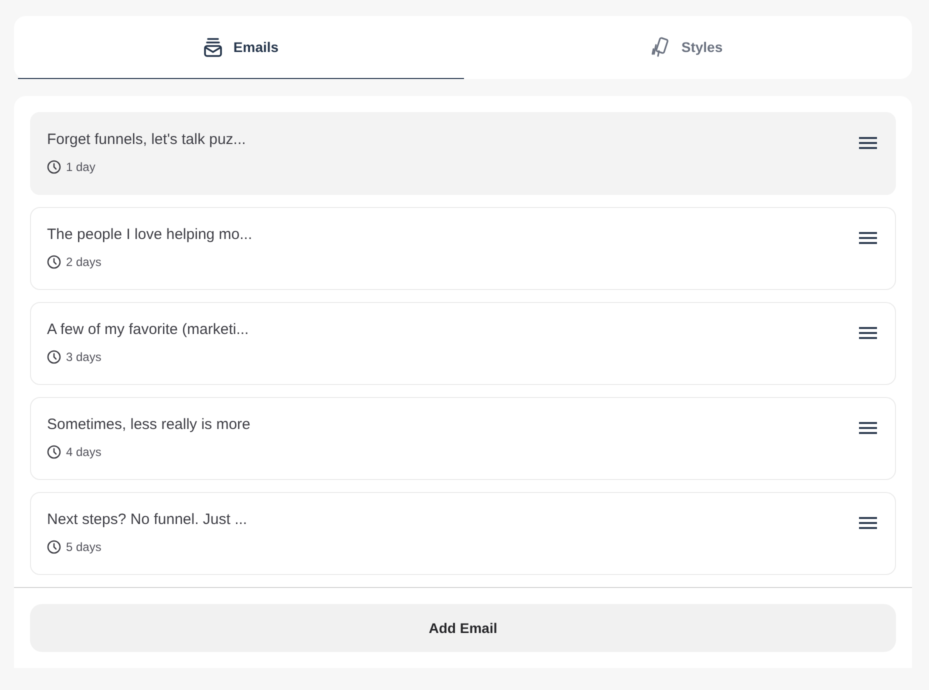  Describe the element at coordinates (84, 357) in the screenshot. I see `delay-text: 3 days` at that location.